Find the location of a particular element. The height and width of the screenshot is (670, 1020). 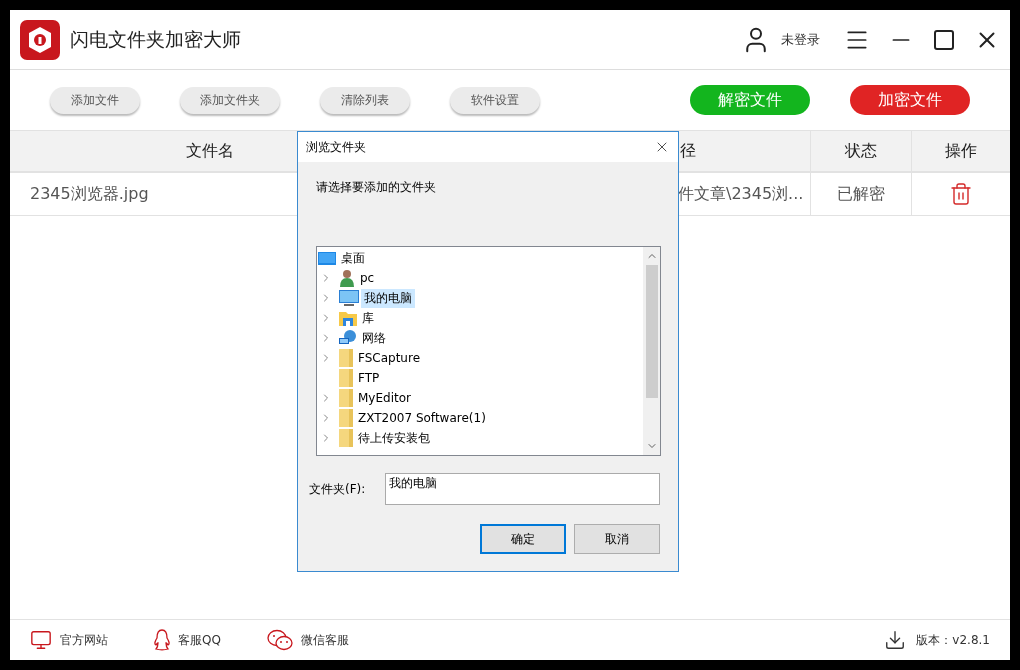

monitor-icon is located at coordinates (41, 640).